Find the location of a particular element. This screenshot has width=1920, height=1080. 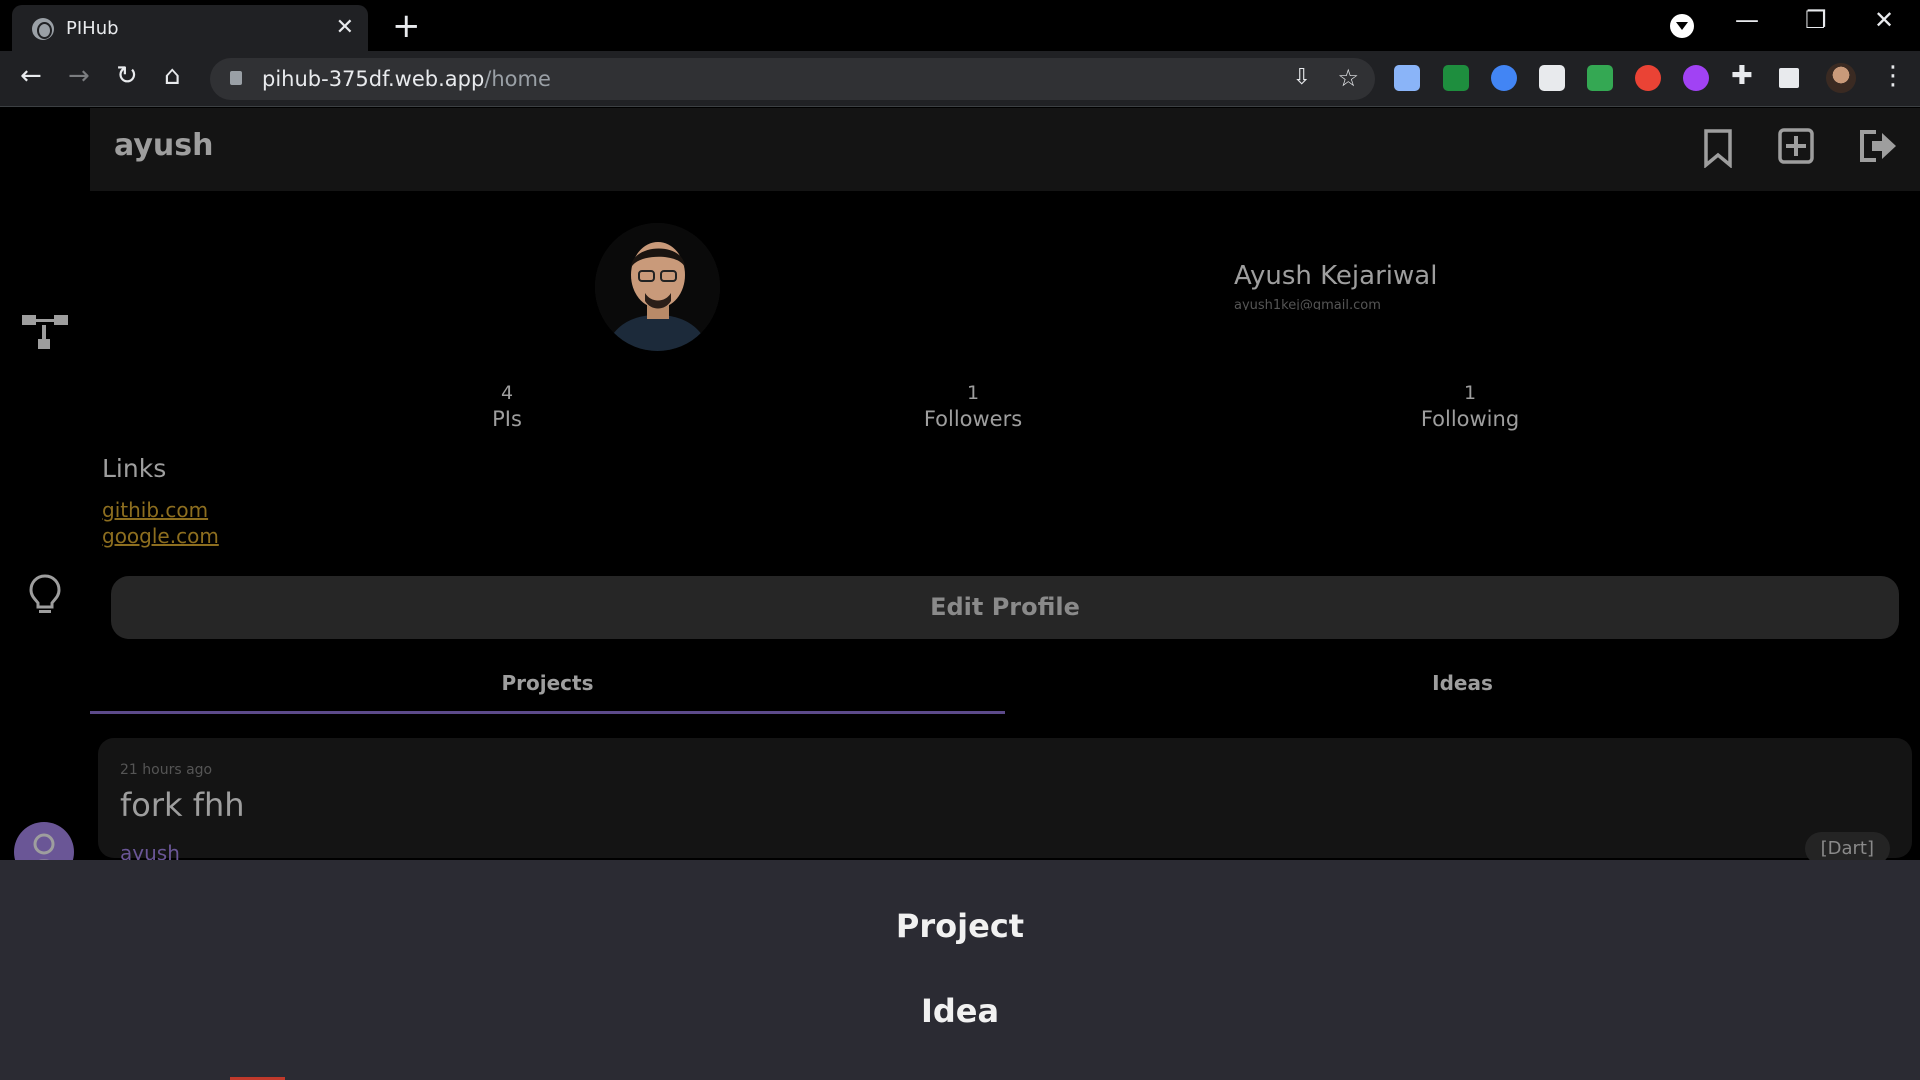

bookmark-star-icon: ☆ is located at coordinates (1348, 78).